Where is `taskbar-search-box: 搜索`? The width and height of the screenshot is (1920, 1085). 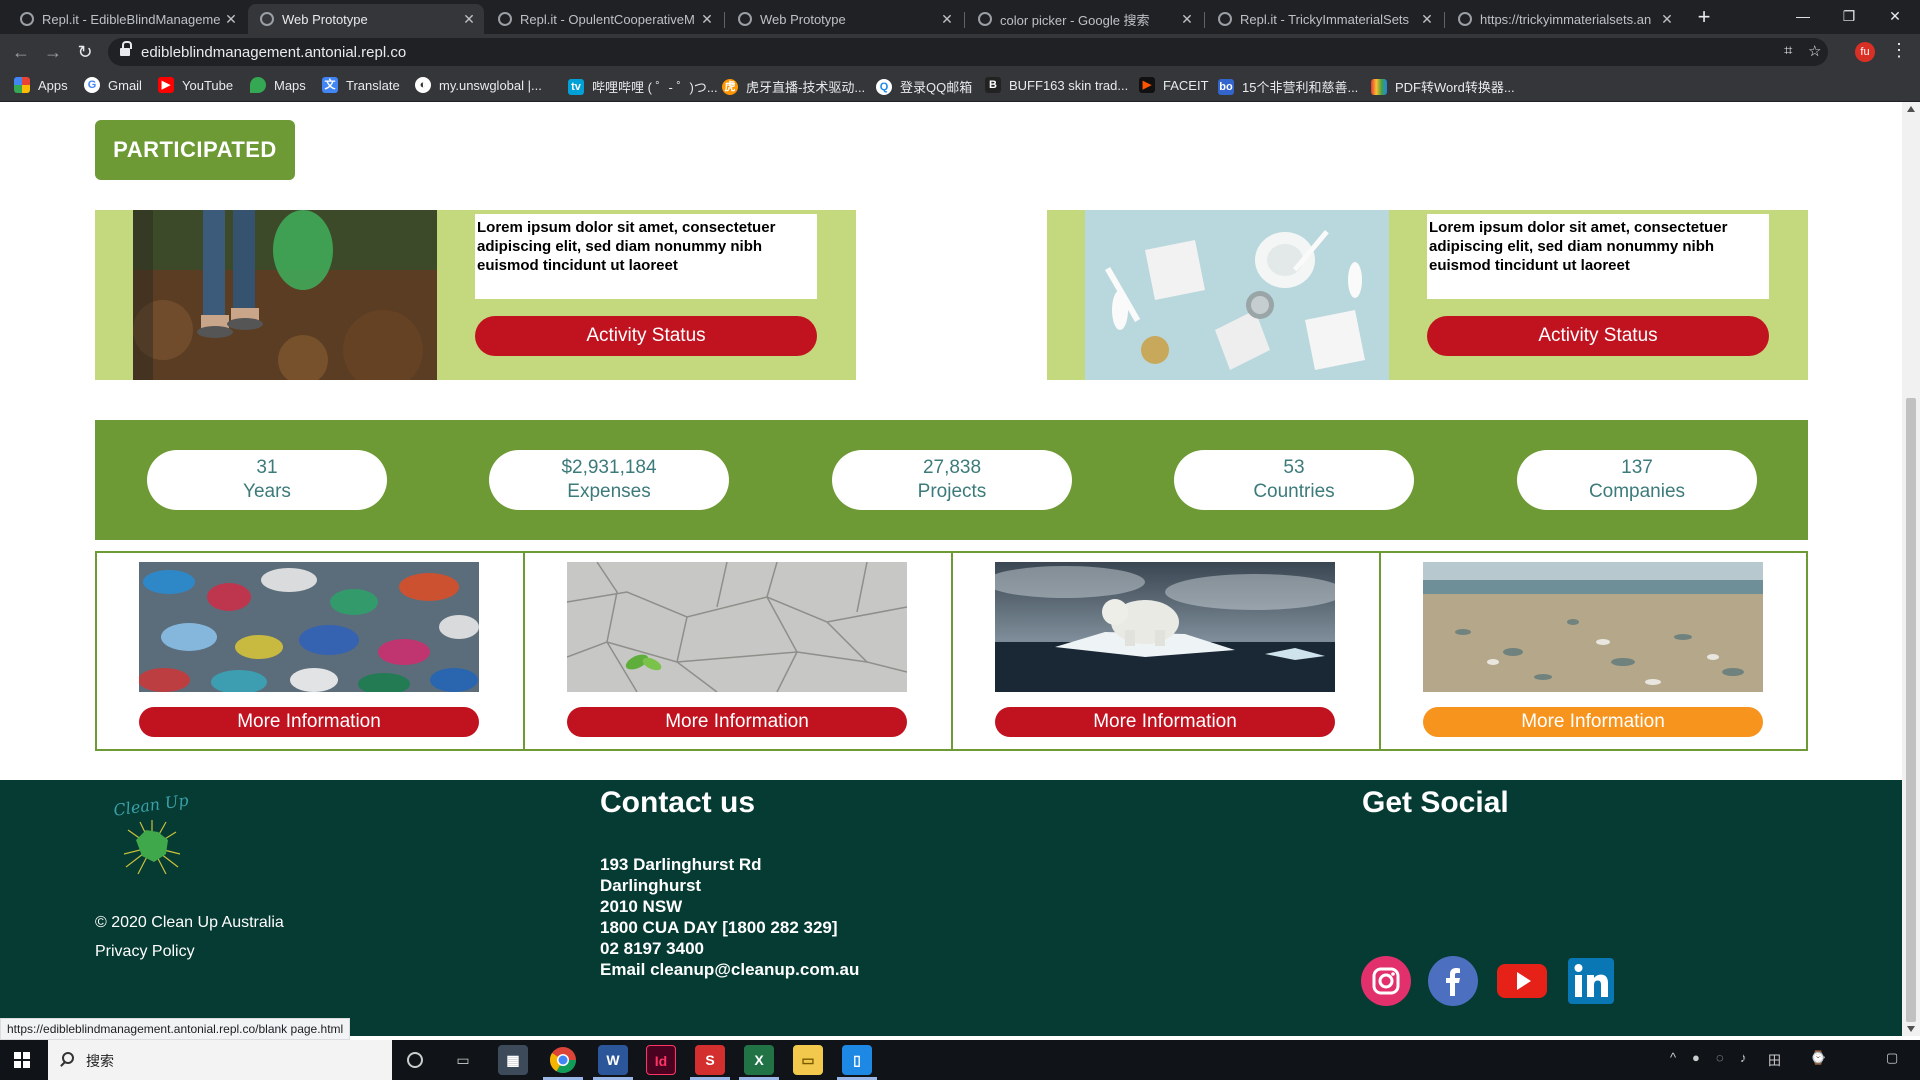
taskbar-search-box: 搜索 is located at coordinates (220, 1060).